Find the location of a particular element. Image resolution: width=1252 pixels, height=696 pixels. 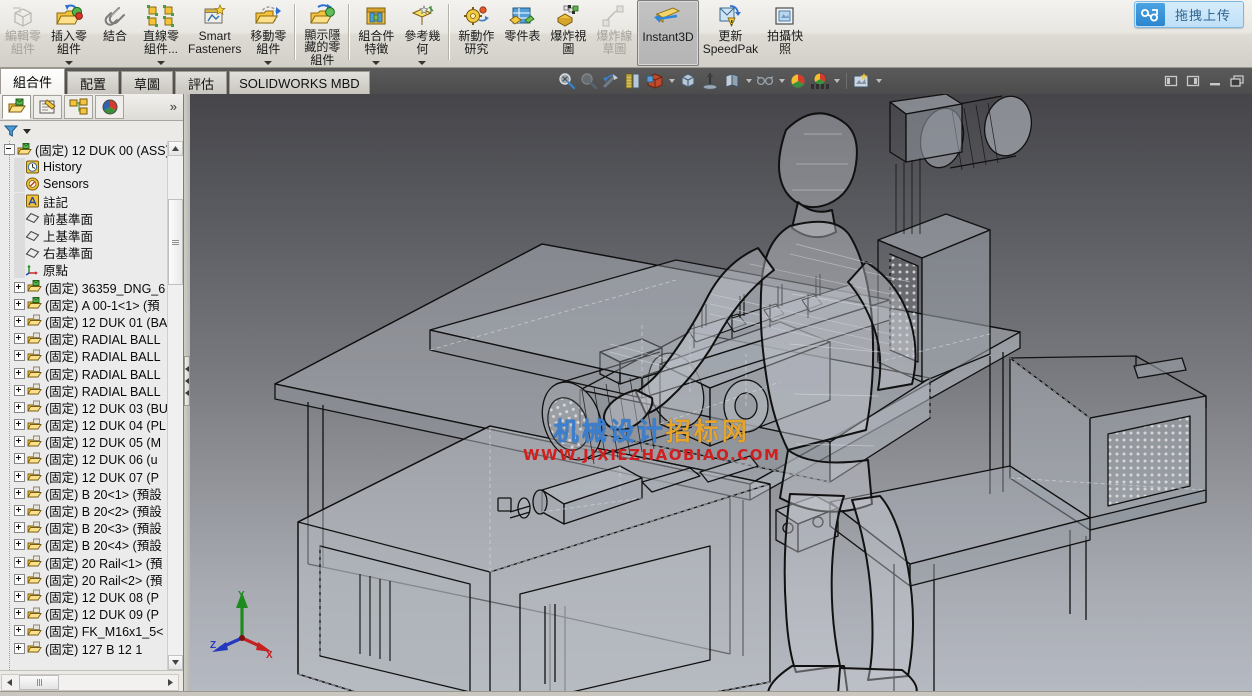

tree-item: (固定) 36359_DNG_6 is located at coordinates (86, 287).